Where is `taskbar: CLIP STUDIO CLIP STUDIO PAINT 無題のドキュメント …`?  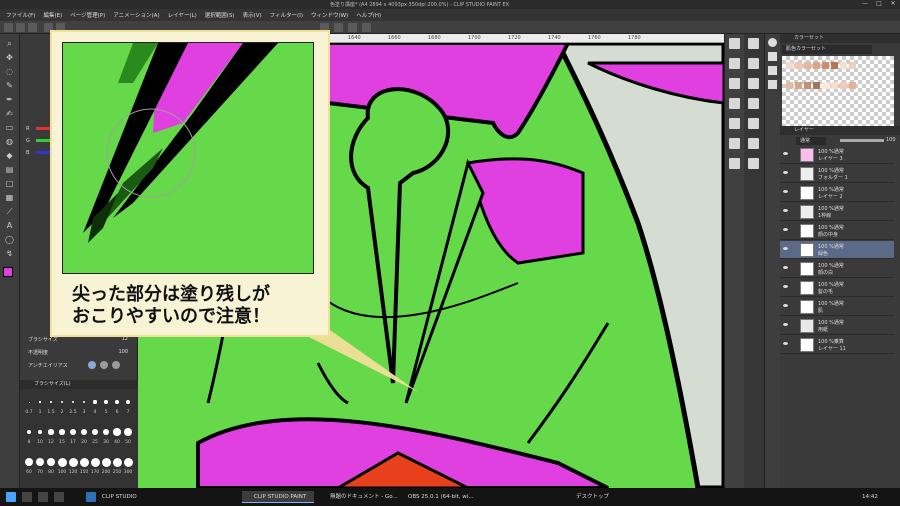
taskbar: CLIP STUDIO CLIP STUDIO PAINT 無題のドキュメント … is located at coordinates (450, 497).